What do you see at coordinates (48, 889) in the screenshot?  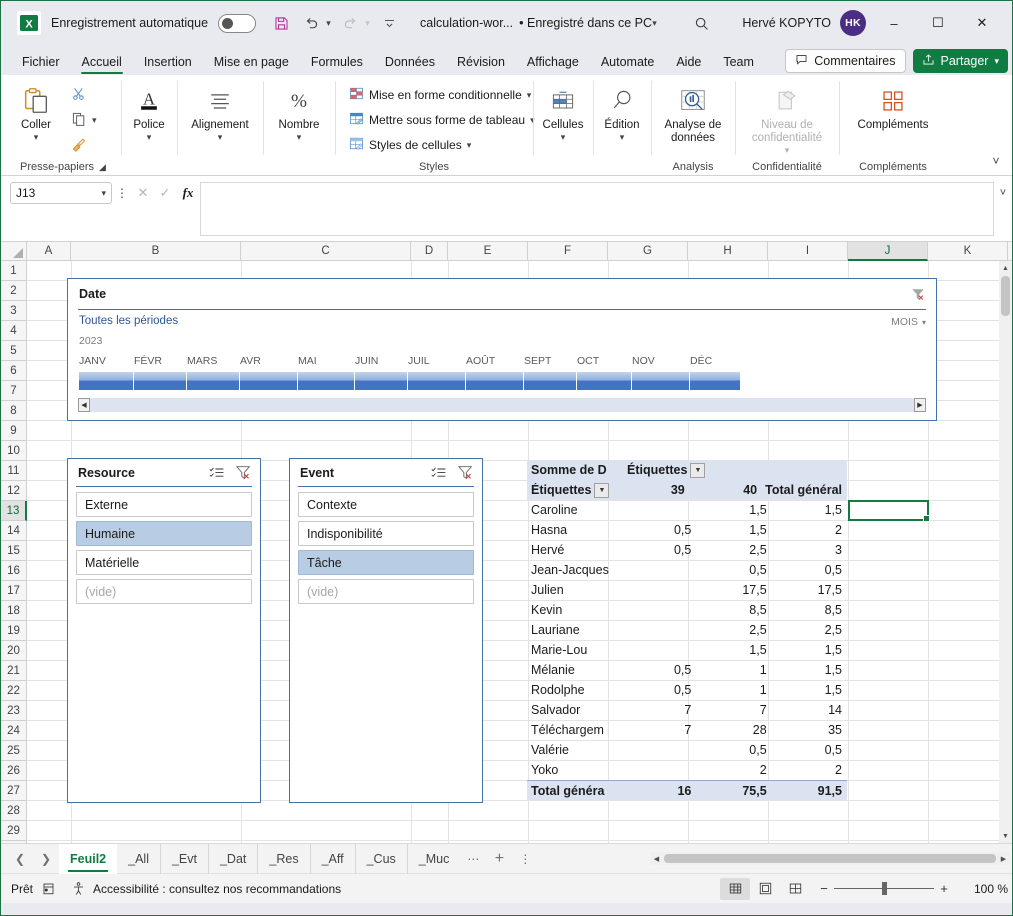 I see `record-macro-icon` at bounding box center [48, 889].